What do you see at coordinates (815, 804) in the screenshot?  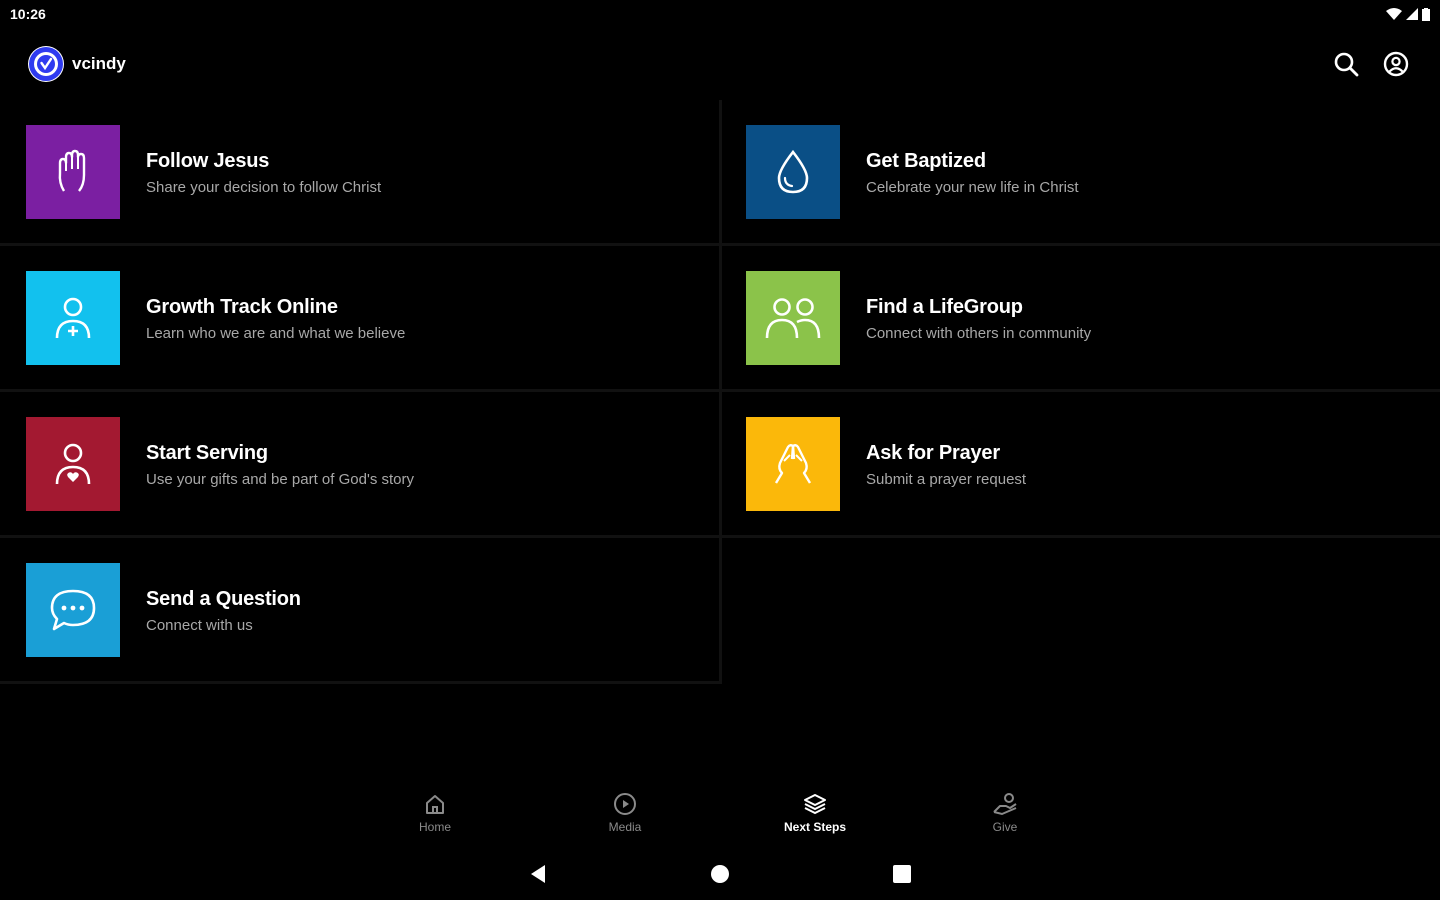 I see `layers-icon` at bounding box center [815, 804].